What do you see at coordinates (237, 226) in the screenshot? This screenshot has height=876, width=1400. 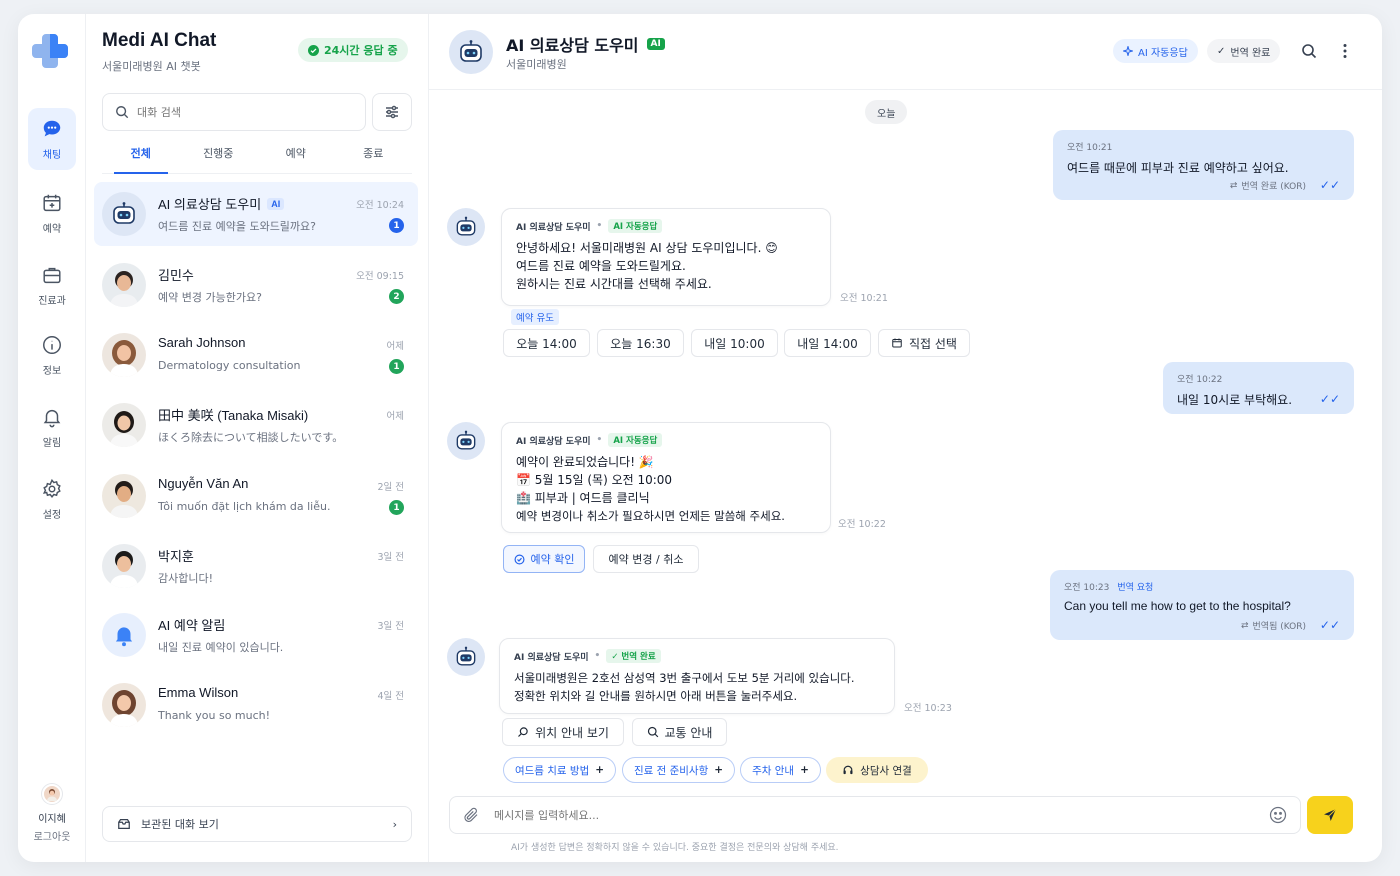 I see `conversation-preview: 여드름 진료 예약을 도와드릴까요?` at bounding box center [237, 226].